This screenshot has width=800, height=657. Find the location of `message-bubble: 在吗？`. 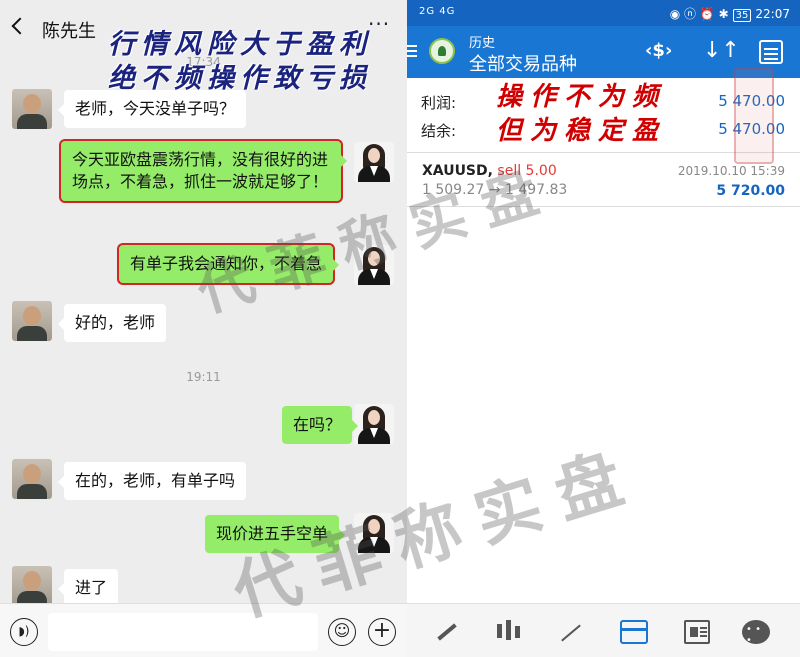

message-bubble: 在吗？ is located at coordinates (320, 425).